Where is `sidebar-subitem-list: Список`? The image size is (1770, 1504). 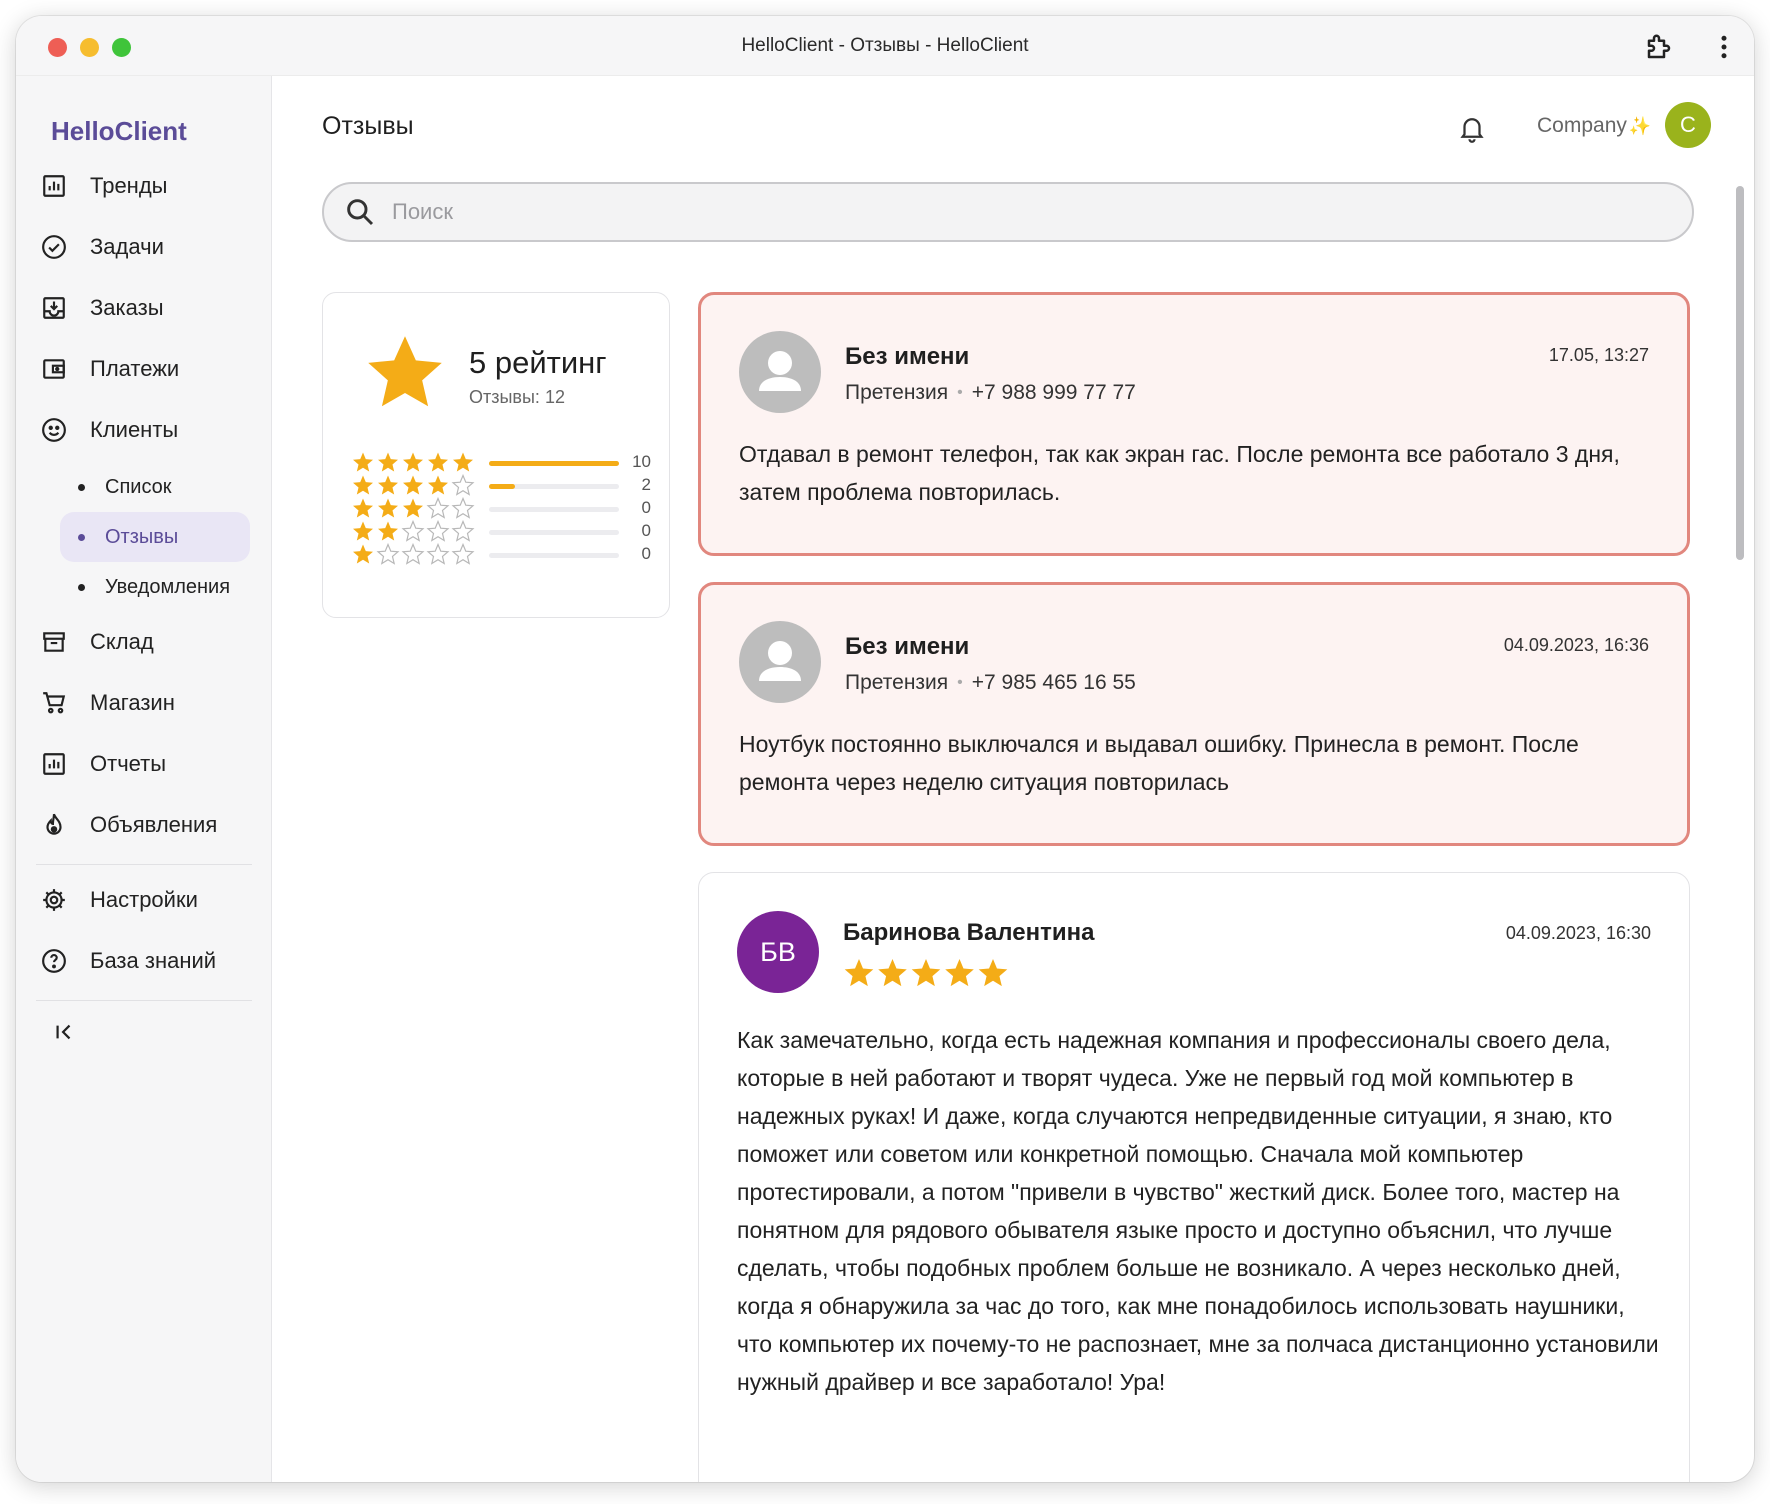
sidebar-subitem-list: Список is located at coordinates (155, 487).